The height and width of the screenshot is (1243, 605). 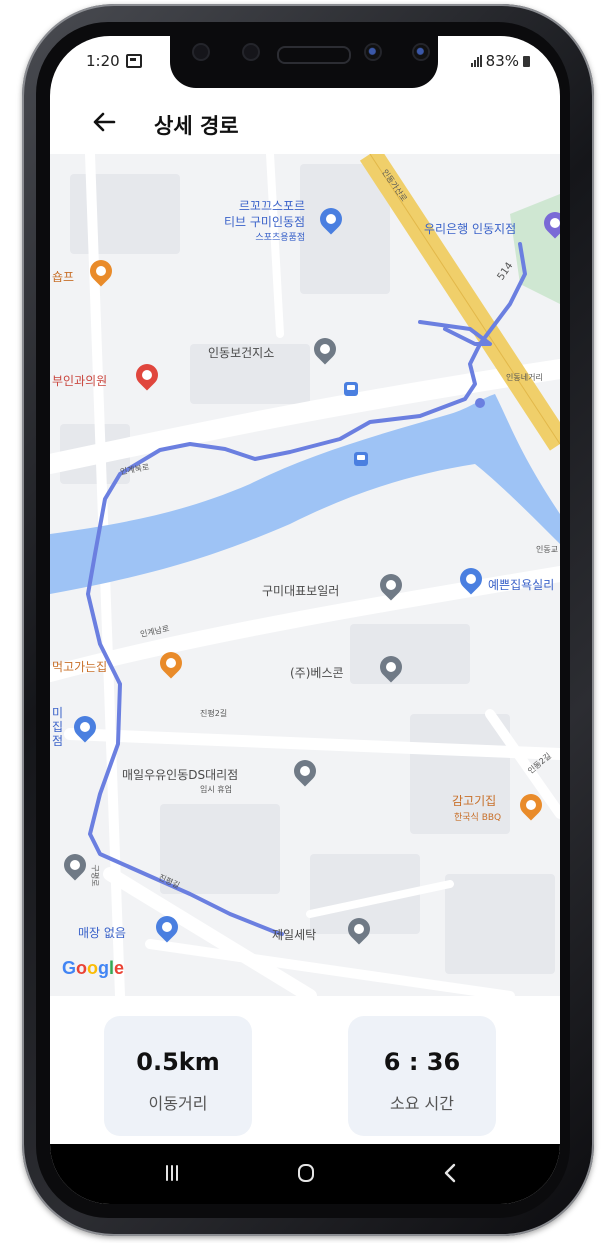 I want to click on poi-bbq-sub: 한국식 BBQ, so click(x=478, y=818).